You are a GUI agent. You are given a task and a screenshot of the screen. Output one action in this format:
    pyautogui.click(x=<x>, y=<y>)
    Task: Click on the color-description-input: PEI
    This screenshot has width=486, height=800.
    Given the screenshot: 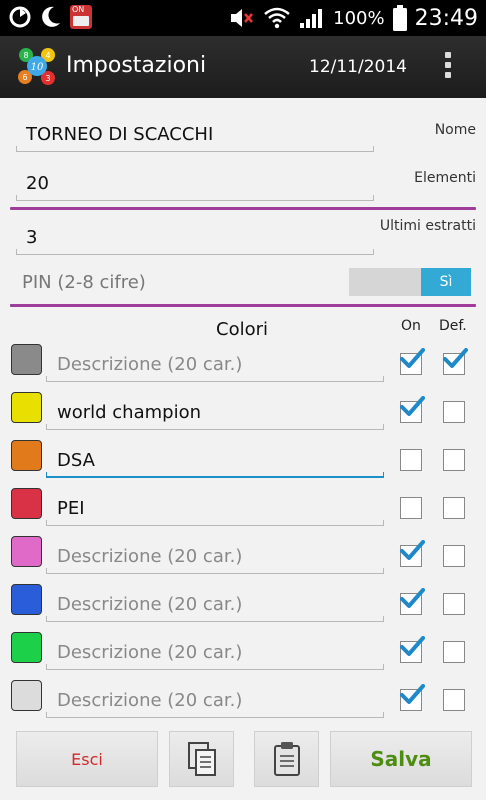 What is the action you would take?
    pyautogui.click(x=215, y=508)
    